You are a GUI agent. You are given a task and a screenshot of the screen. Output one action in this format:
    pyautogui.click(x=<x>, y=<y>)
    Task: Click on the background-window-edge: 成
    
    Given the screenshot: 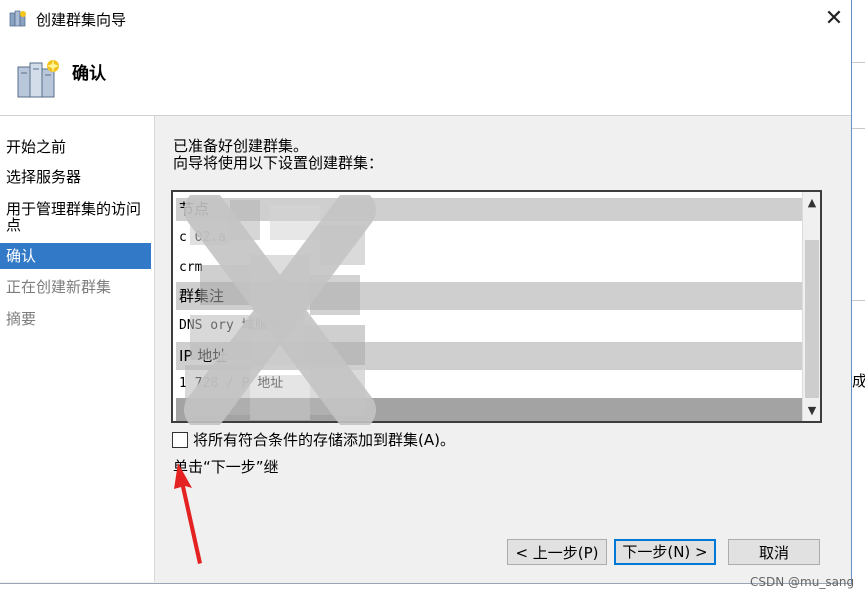 What is the action you would take?
    pyautogui.click(x=858, y=299)
    